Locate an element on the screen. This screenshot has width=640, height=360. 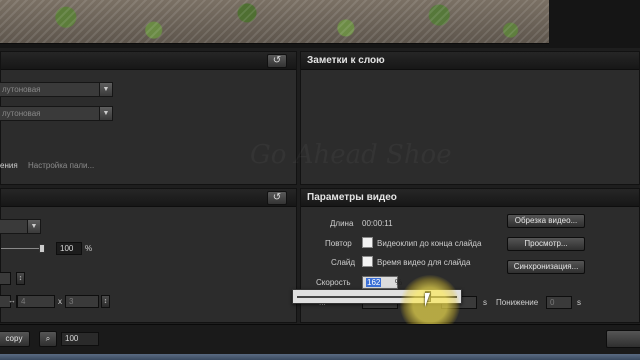
watermark-text: Go Ahead Shoe is located at coordinates (351, 155).